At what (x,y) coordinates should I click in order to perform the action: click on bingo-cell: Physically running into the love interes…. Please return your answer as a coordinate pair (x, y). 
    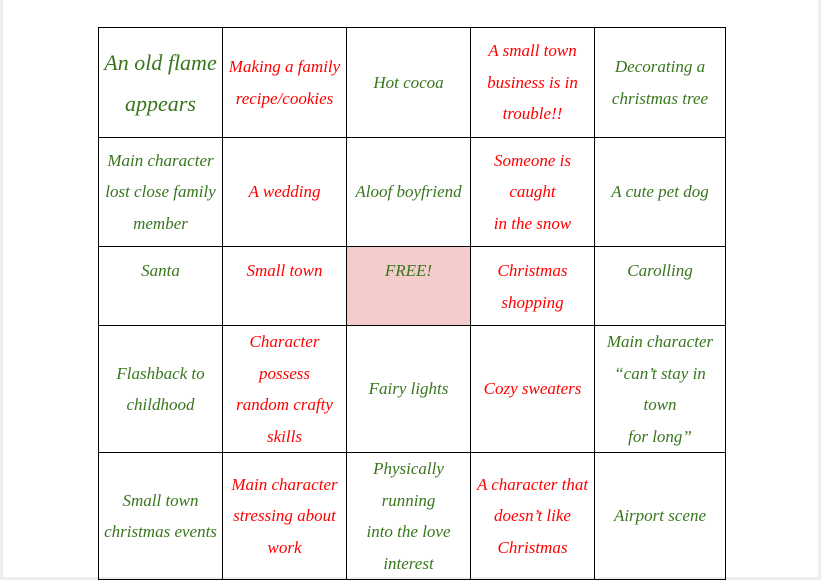
    Looking at the image, I should click on (408, 516).